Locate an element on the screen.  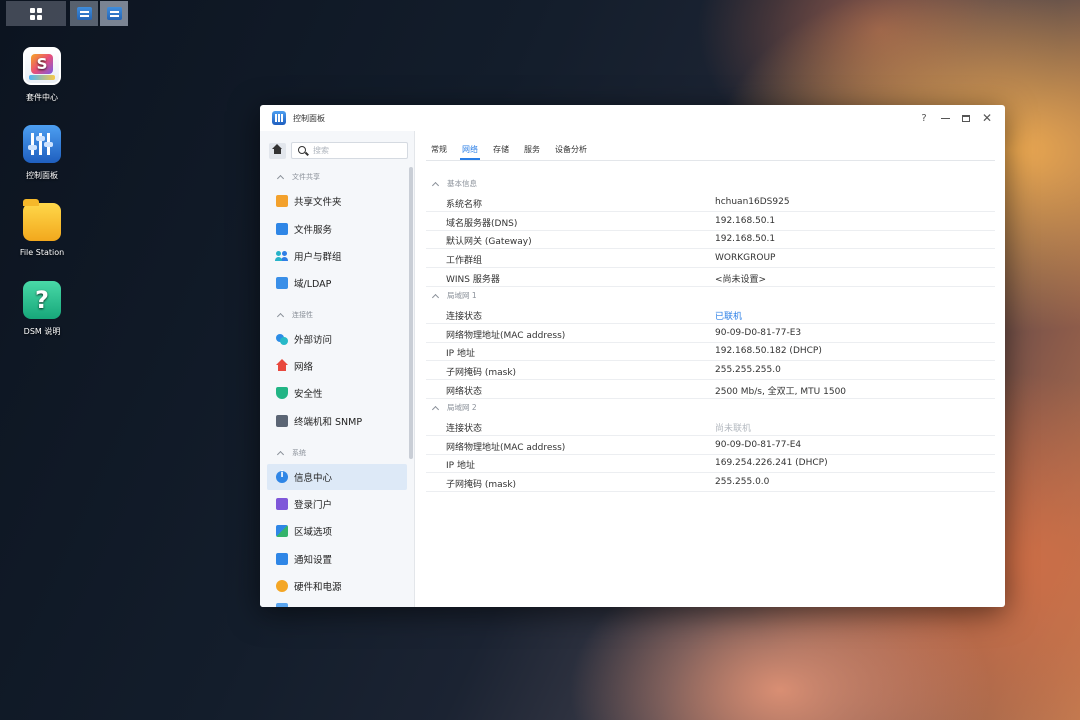
row-value: 192.168.50.182 (DHCP) is located at coordinates (768, 351).